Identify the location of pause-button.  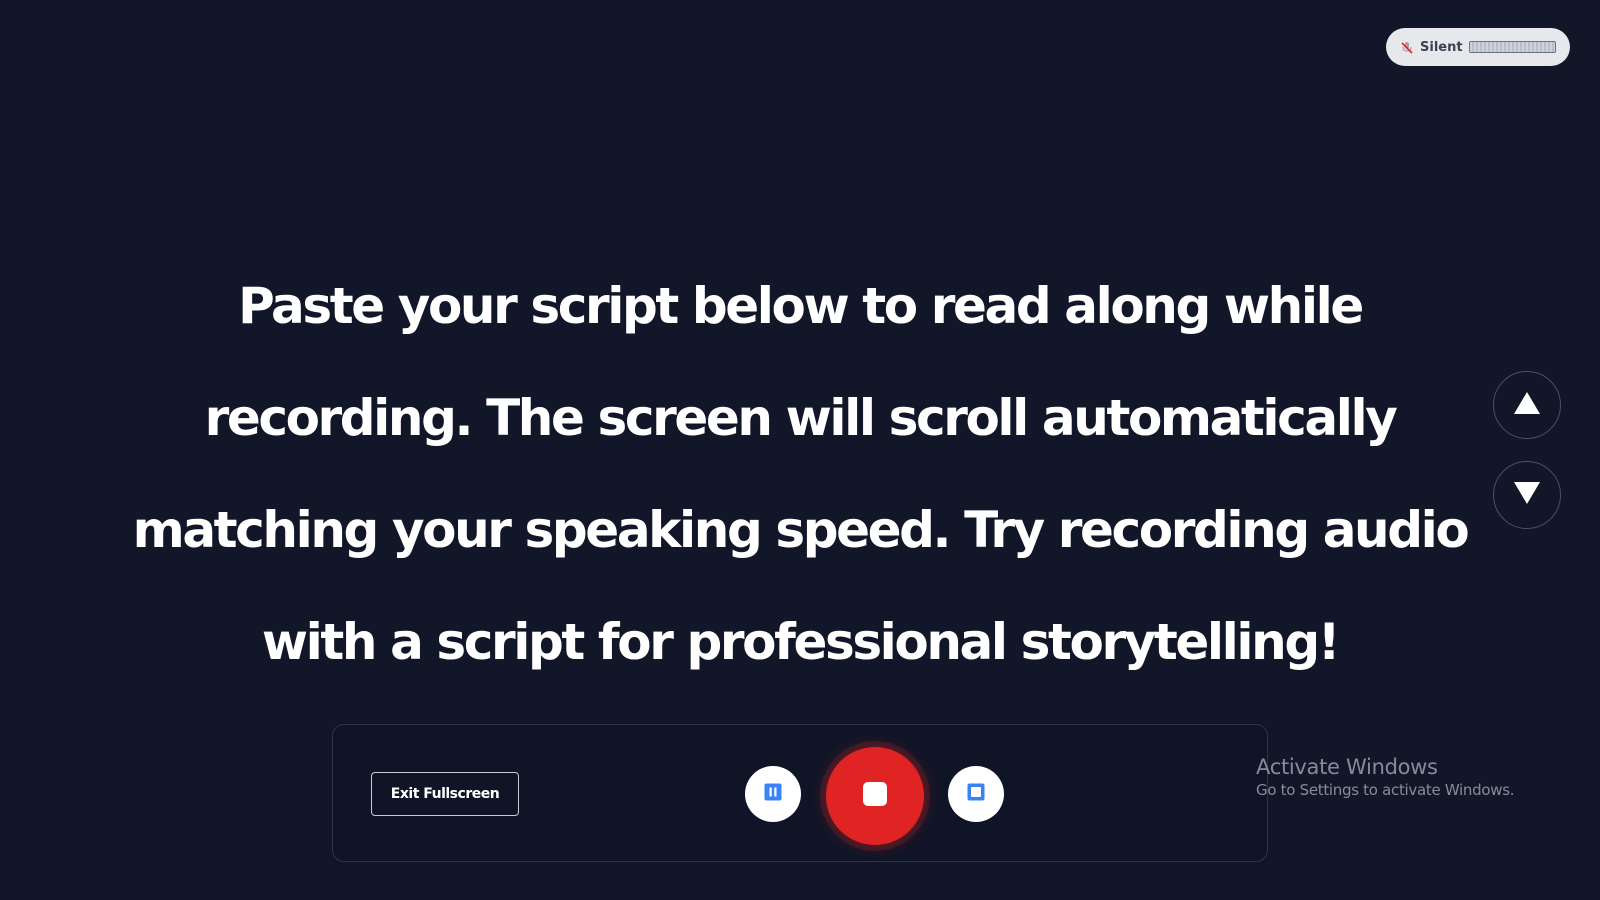
(773, 794).